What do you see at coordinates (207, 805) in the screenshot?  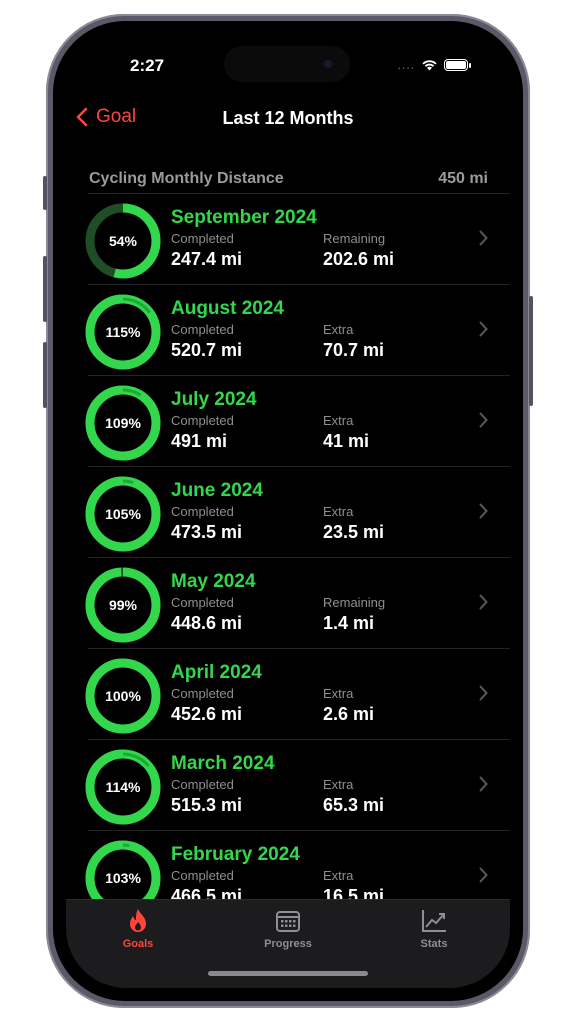 I see `completed-value: 515.3 mi` at bounding box center [207, 805].